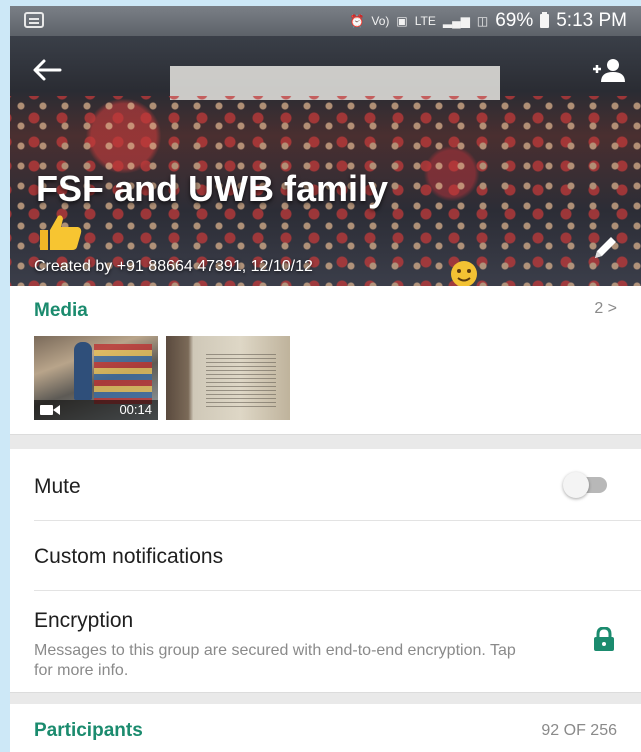 This screenshot has height=752, width=641. I want to click on mute-toggle-knob, so click(576, 485).